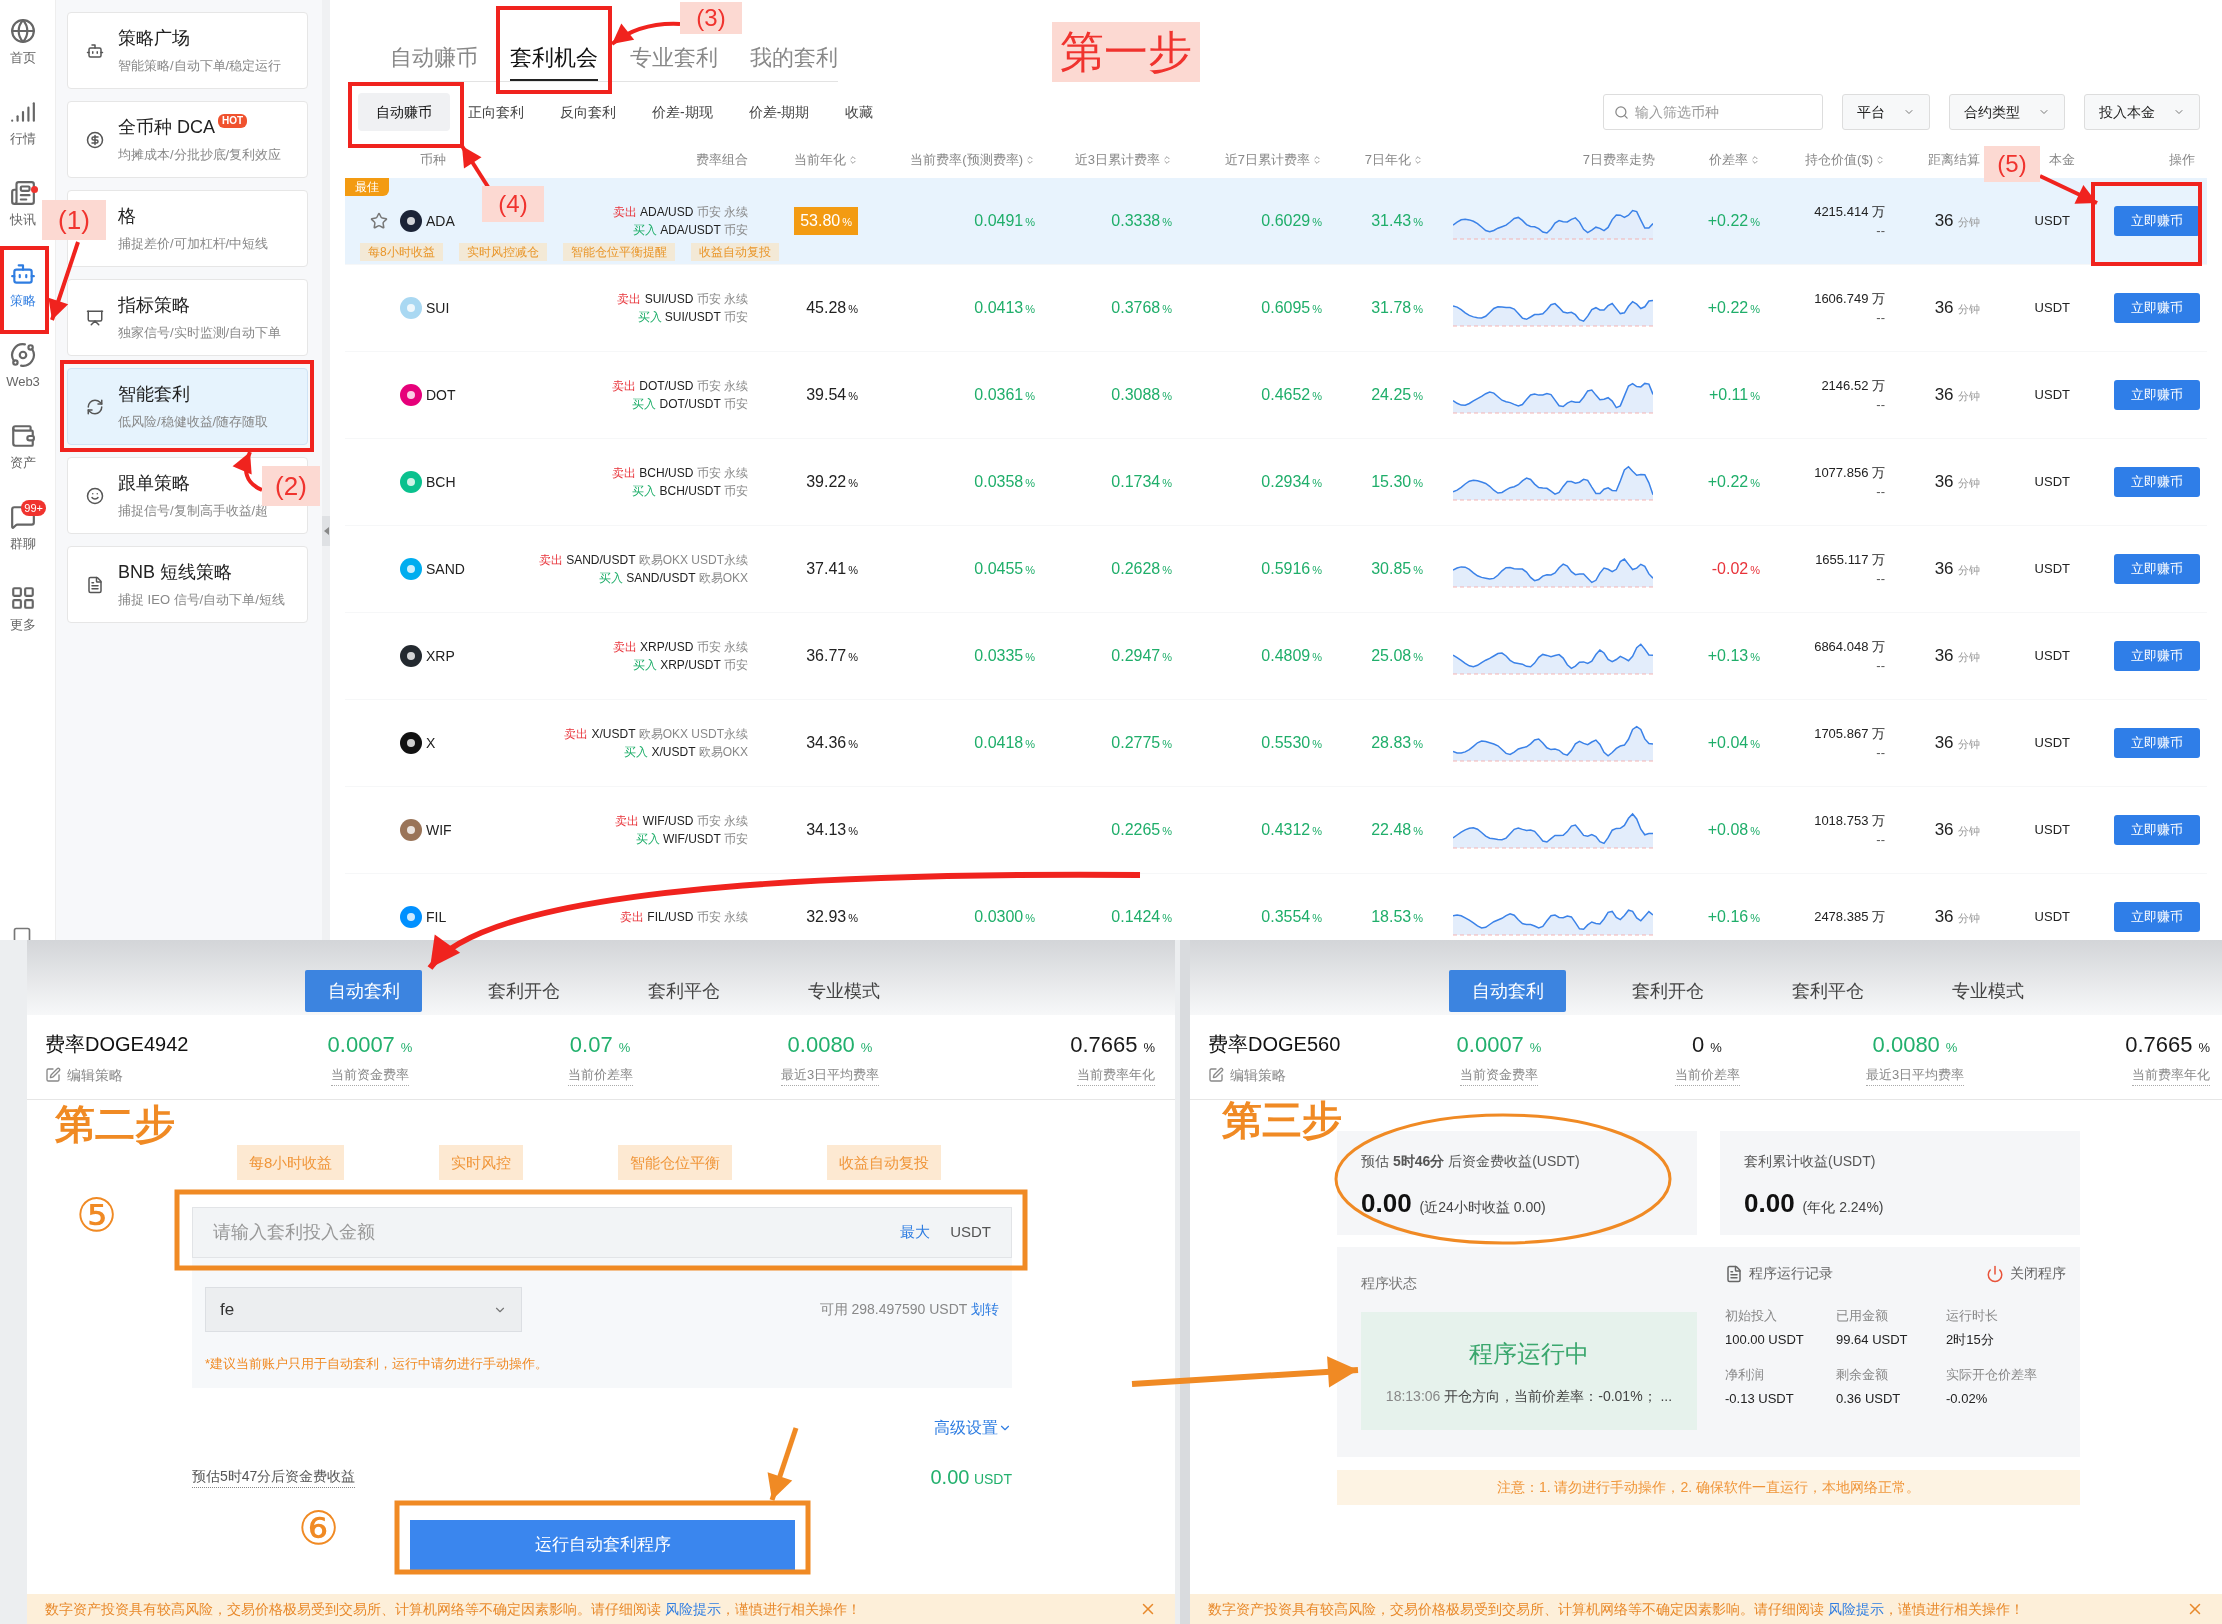  I want to click on stop-program-link: 关闭程序, so click(2026, 1273).